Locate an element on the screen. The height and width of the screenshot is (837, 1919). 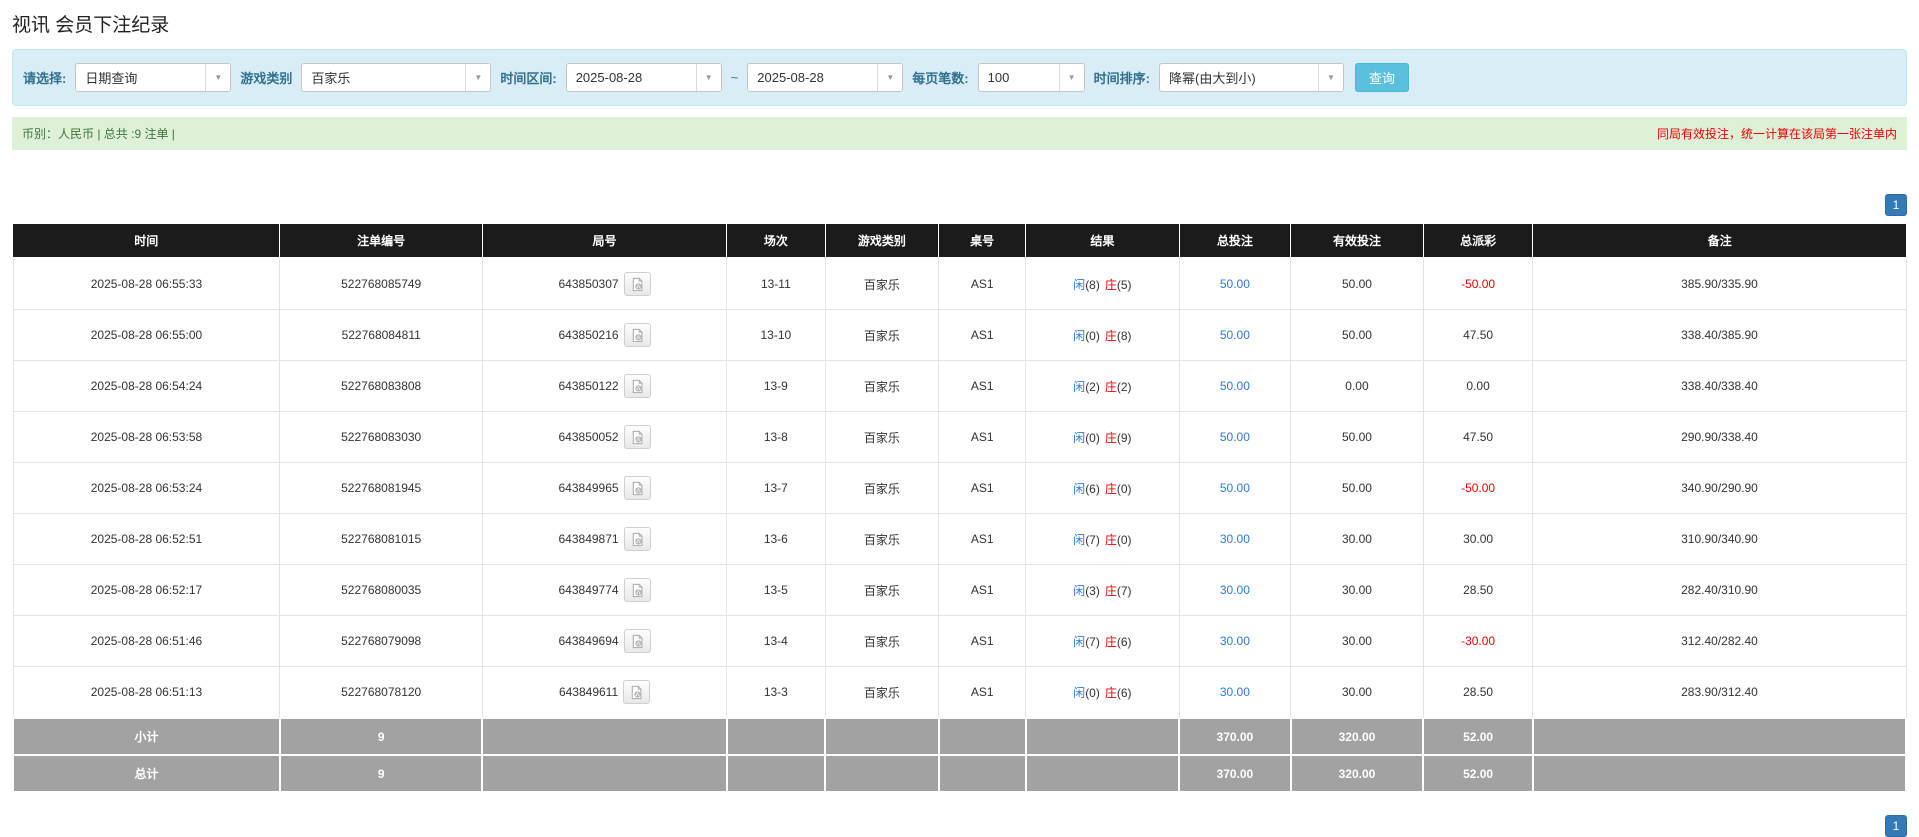
session-cell: 13-4 is located at coordinates (776, 641).